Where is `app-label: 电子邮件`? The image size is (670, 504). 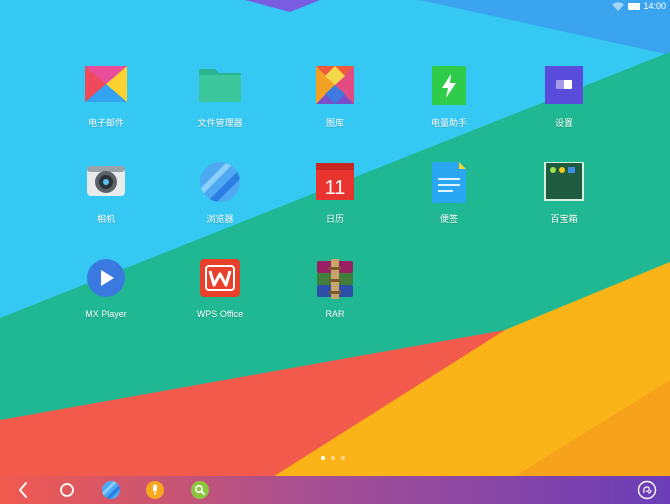
app-label: 电子邮件 is located at coordinates (105, 123).